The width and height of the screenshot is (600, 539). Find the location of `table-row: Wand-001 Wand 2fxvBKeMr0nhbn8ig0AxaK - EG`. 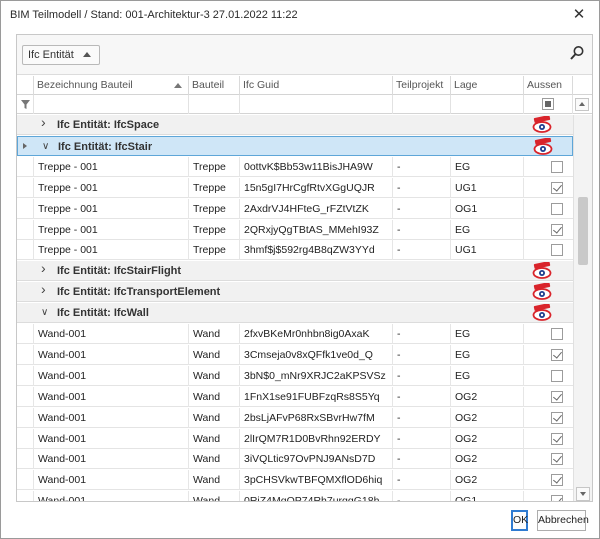

table-row: Wand-001 Wand 2fxvBKeMr0nhbn8ig0AxaK - EG is located at coordinates (295, 334).